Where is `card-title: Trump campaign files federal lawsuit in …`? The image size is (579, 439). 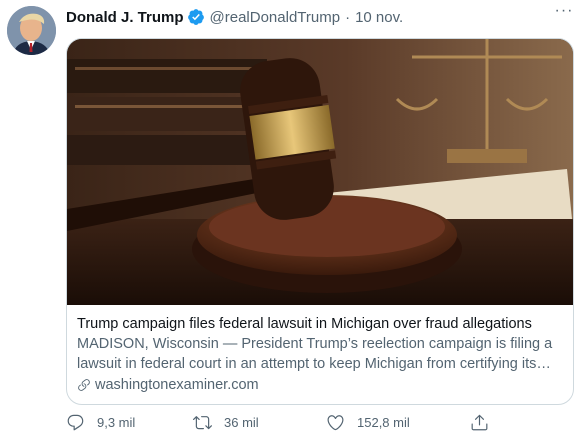 card-title: Trump campaign files federal lawsuit in … is located at coordinates (304, 324).